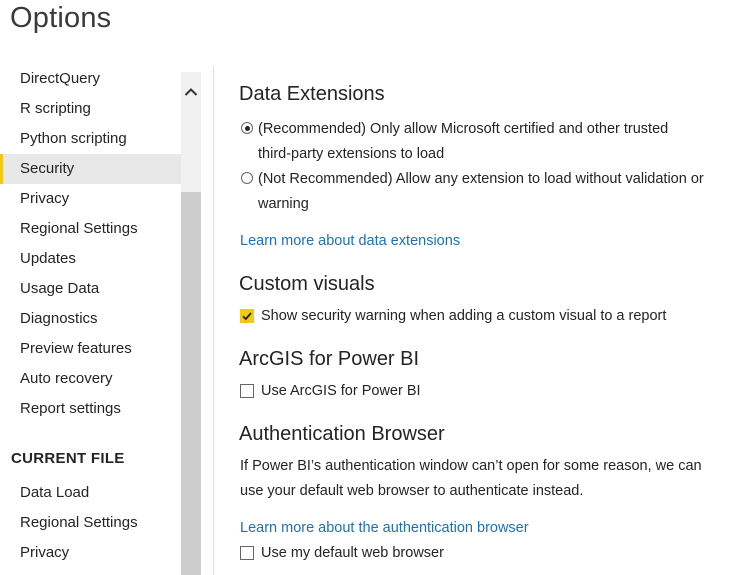  I want to click on default-browser-checkbox-label: Use my default web browser, so click(352, 553).